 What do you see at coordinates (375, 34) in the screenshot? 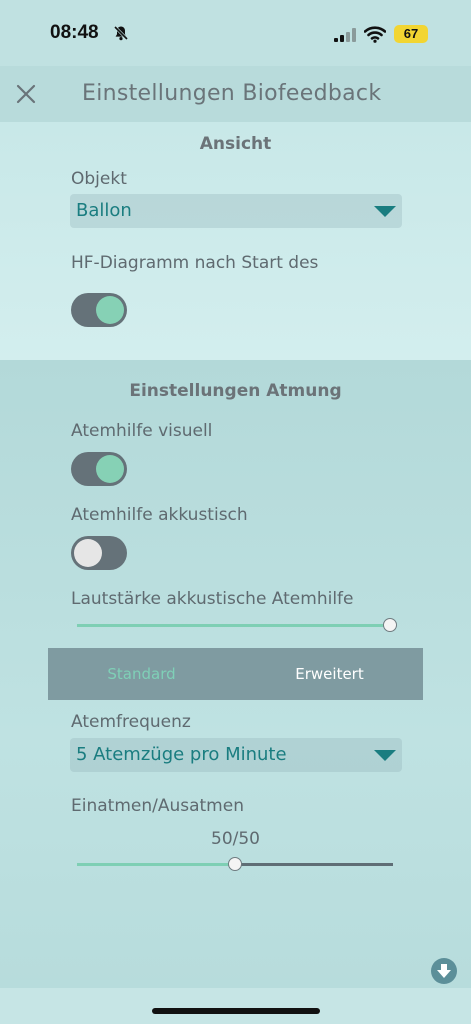
I see `wifi-icon` at bounding box center [375, 34].